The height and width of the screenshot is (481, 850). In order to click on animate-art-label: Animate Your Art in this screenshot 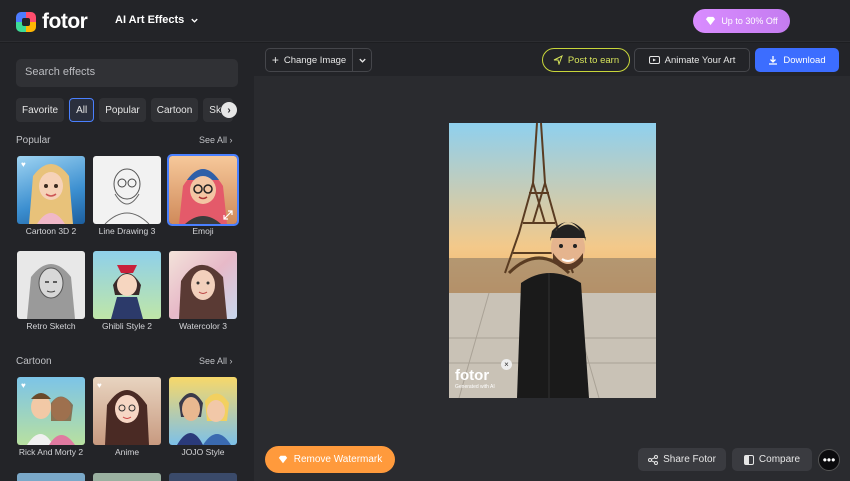, I will do `click(700, 60)`.